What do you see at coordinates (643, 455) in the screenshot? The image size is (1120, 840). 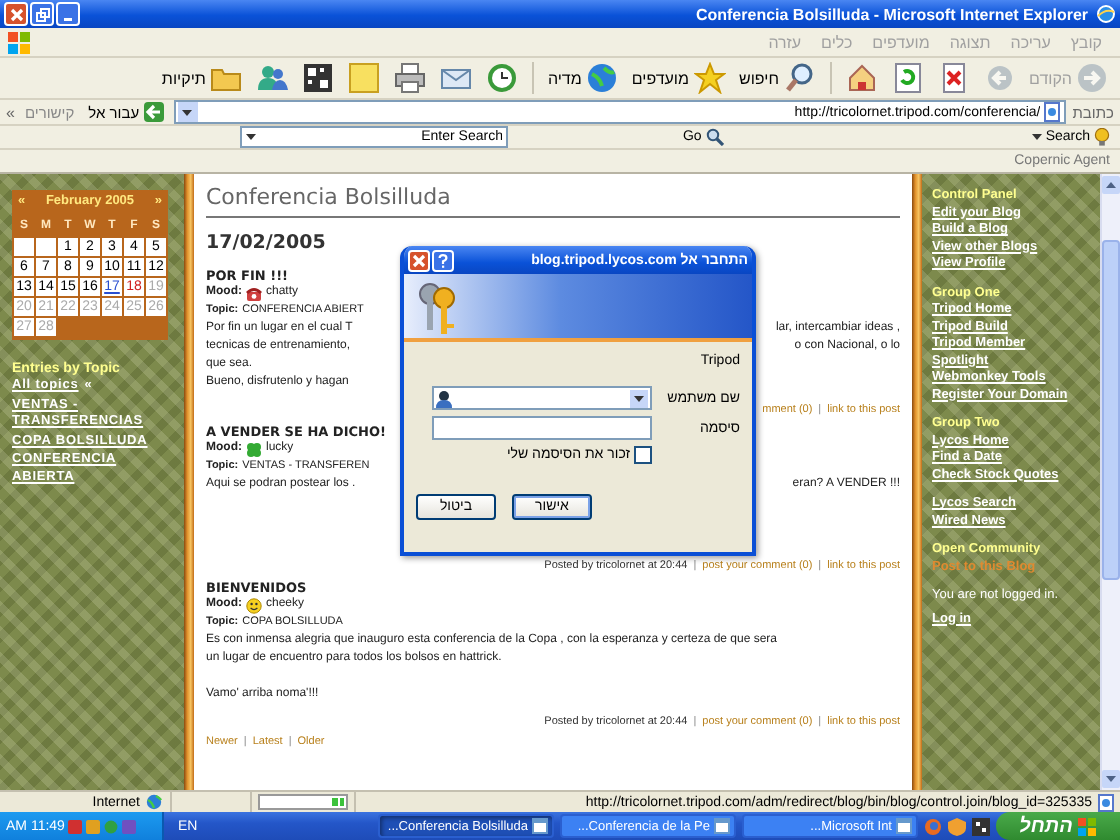 I see `checkbox` at bounding box center [643, 455].